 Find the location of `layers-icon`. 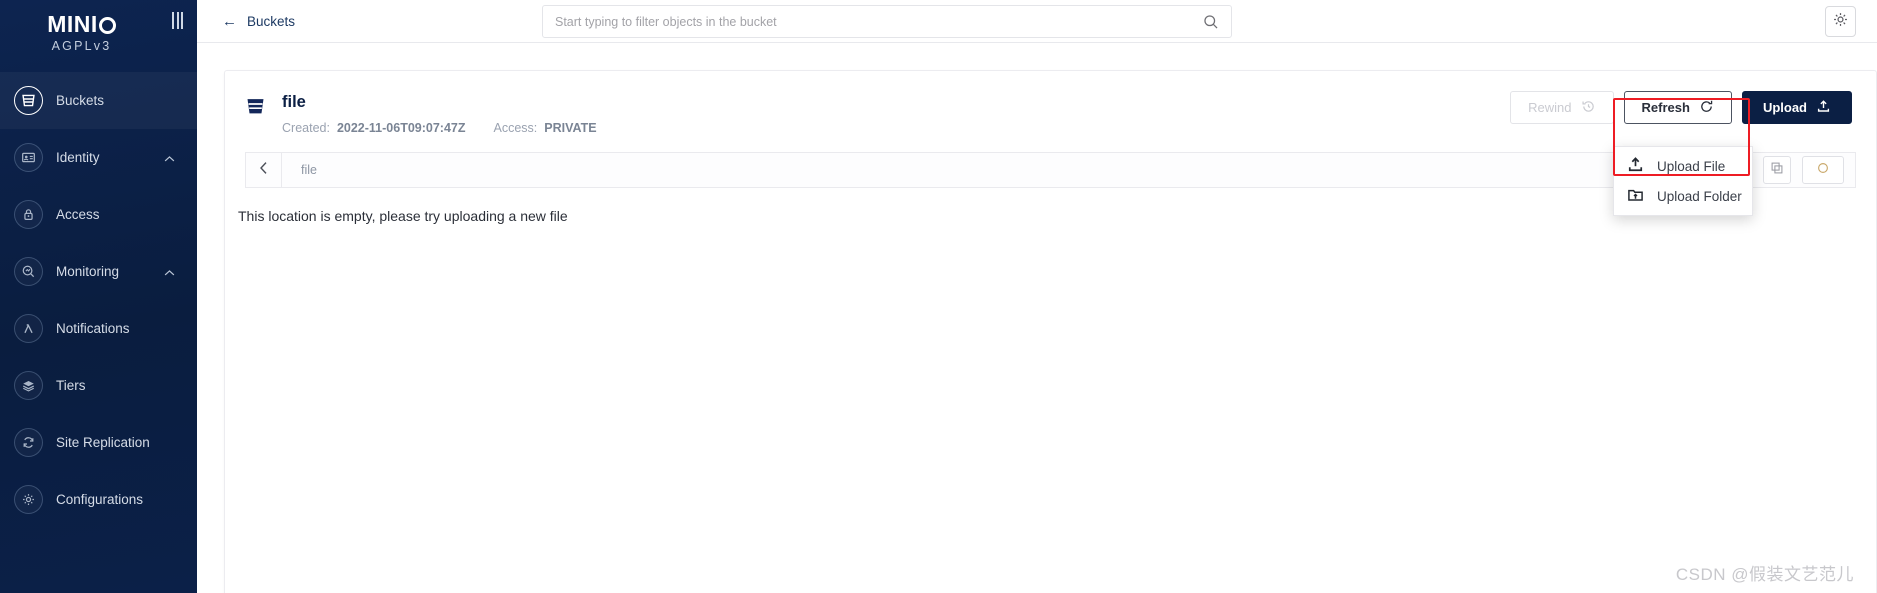

layers-icon is located at coordinates (28, 385).